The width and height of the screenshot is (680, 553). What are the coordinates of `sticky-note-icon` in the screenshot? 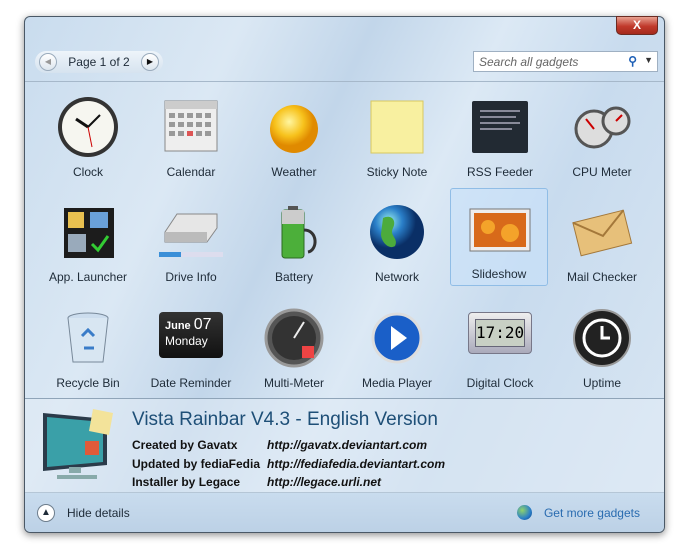 It's located at (397, 127).